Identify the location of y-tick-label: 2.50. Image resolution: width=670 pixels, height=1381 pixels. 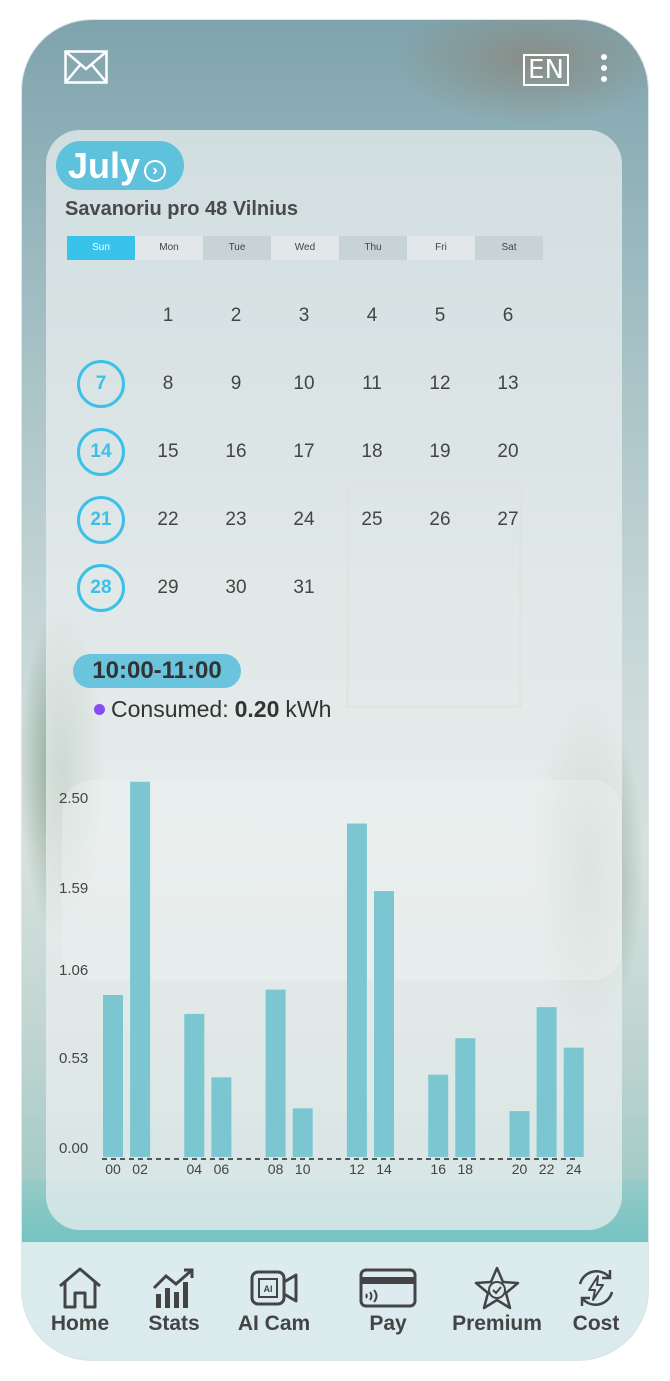
(73, 798).